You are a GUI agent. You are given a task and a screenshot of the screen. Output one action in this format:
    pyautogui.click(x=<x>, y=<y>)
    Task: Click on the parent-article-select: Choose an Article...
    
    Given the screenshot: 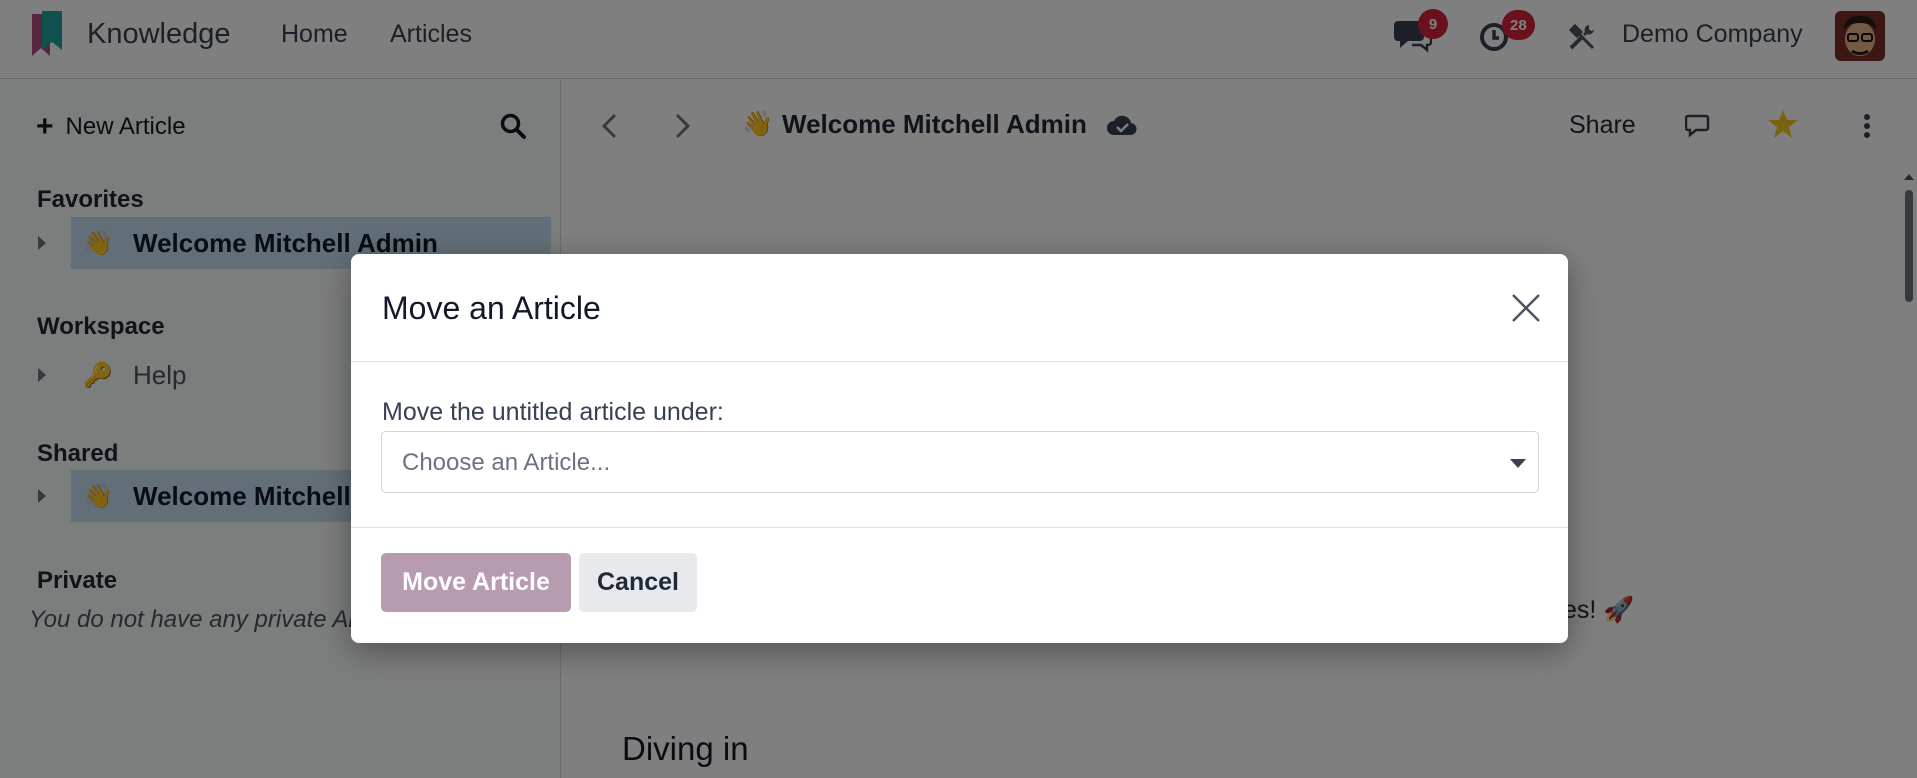 What is the action you would take?
    pyautogui.click(x=960, y=462)
    